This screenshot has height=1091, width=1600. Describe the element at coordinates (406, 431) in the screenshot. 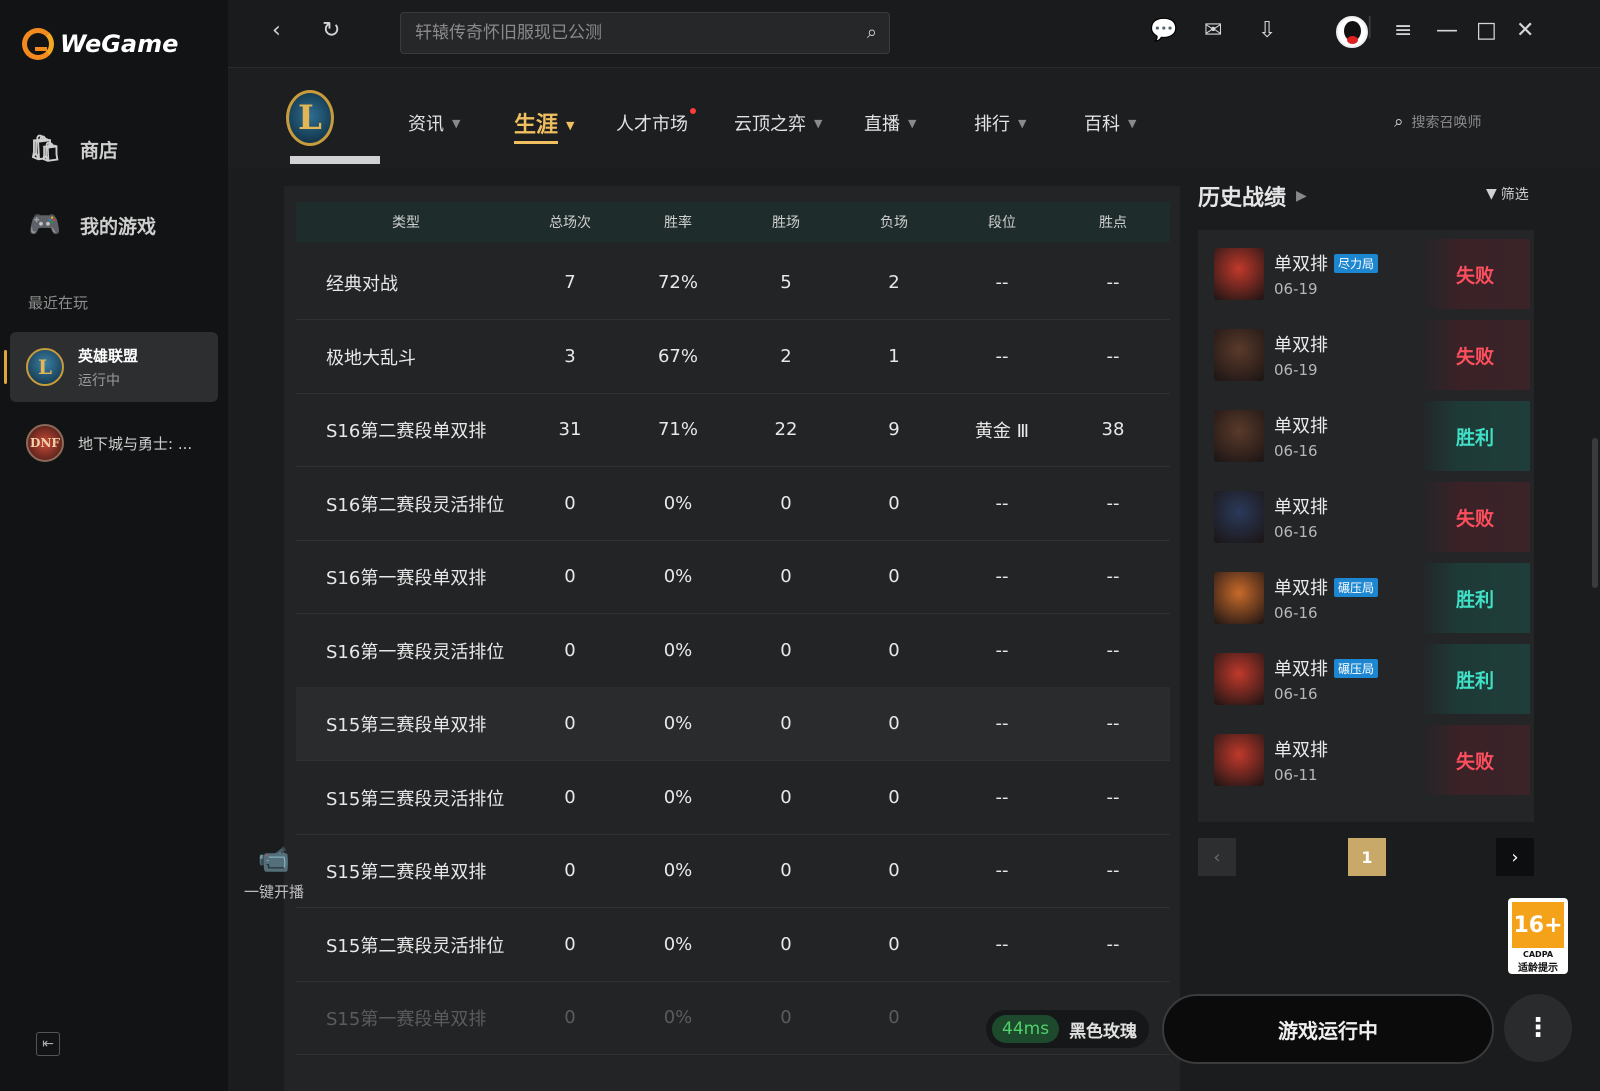

I see `table-cell: S16第二赛段单双排` at that location.